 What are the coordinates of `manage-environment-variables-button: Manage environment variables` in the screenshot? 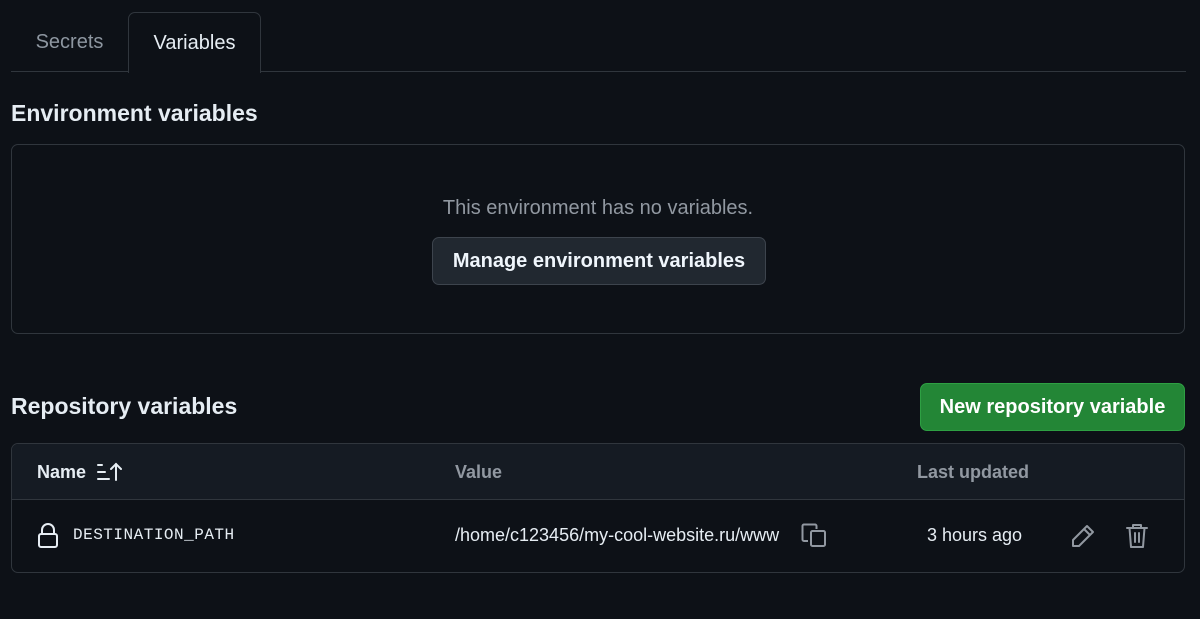 It's located at (599, 261).